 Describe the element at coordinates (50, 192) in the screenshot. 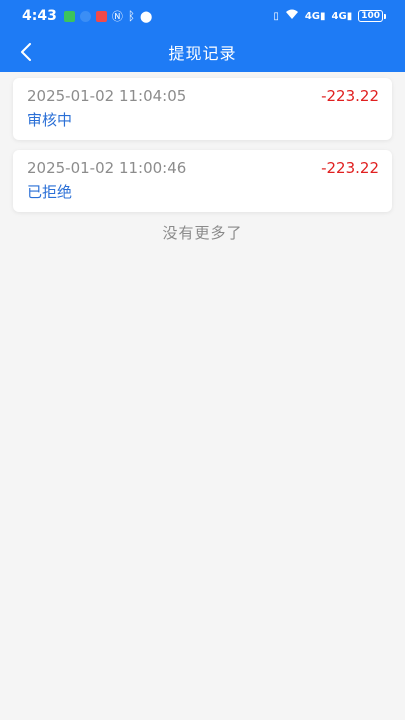

I see `record-status: 已拒绝` at that location.